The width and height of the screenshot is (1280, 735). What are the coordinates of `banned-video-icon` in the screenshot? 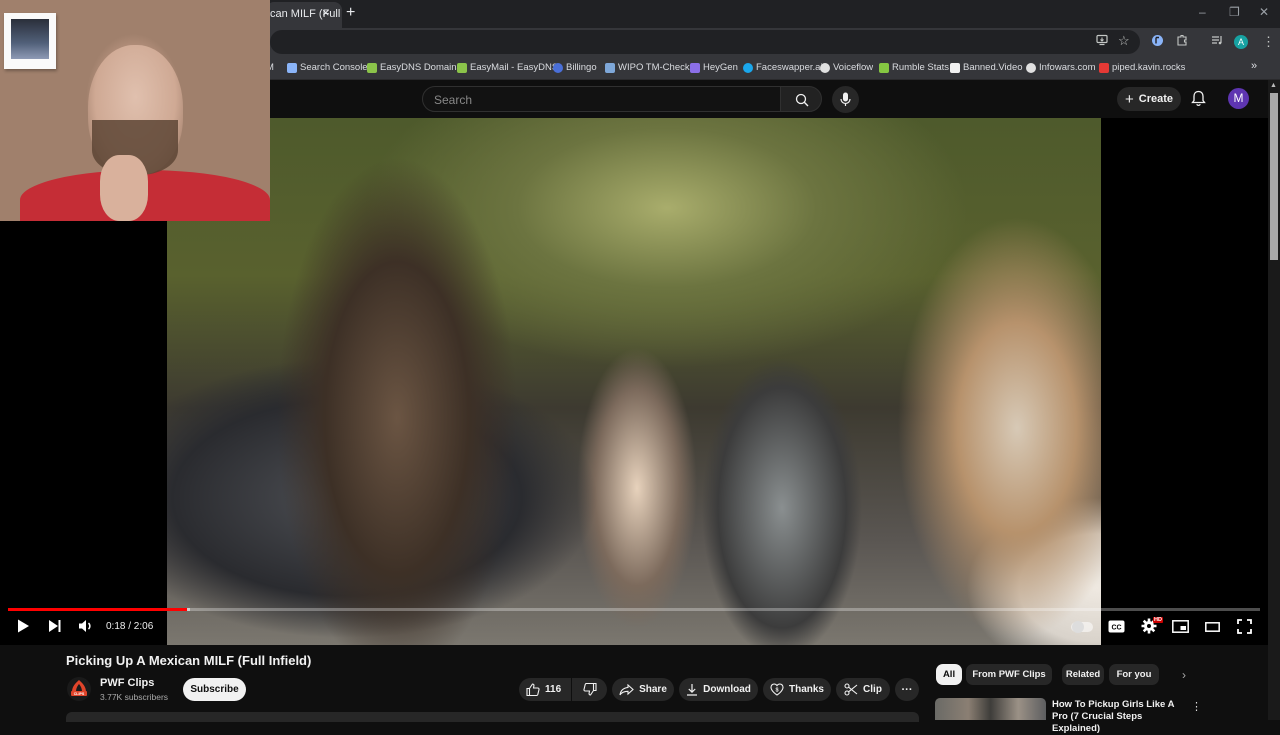 It's located at (955, 67).